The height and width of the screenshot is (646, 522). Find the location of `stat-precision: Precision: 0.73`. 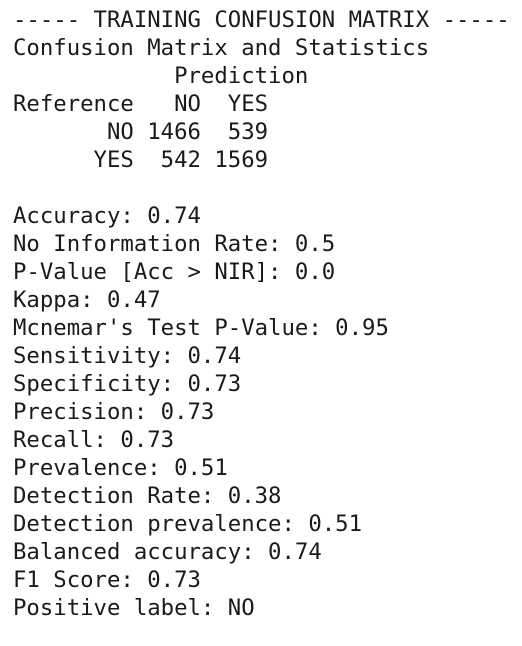

stat-precision: Precision: 0.73 is located at coordinates (114, 412).